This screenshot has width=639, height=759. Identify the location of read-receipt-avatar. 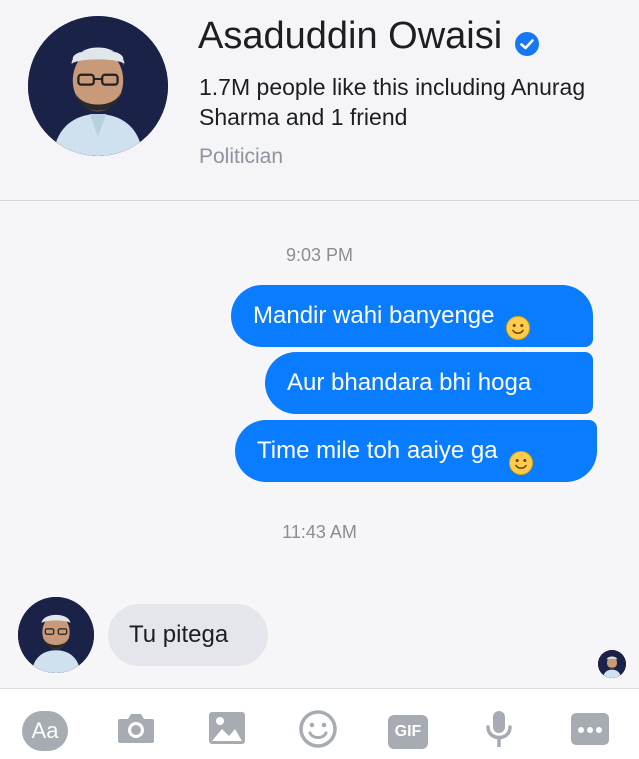
(612, 664).